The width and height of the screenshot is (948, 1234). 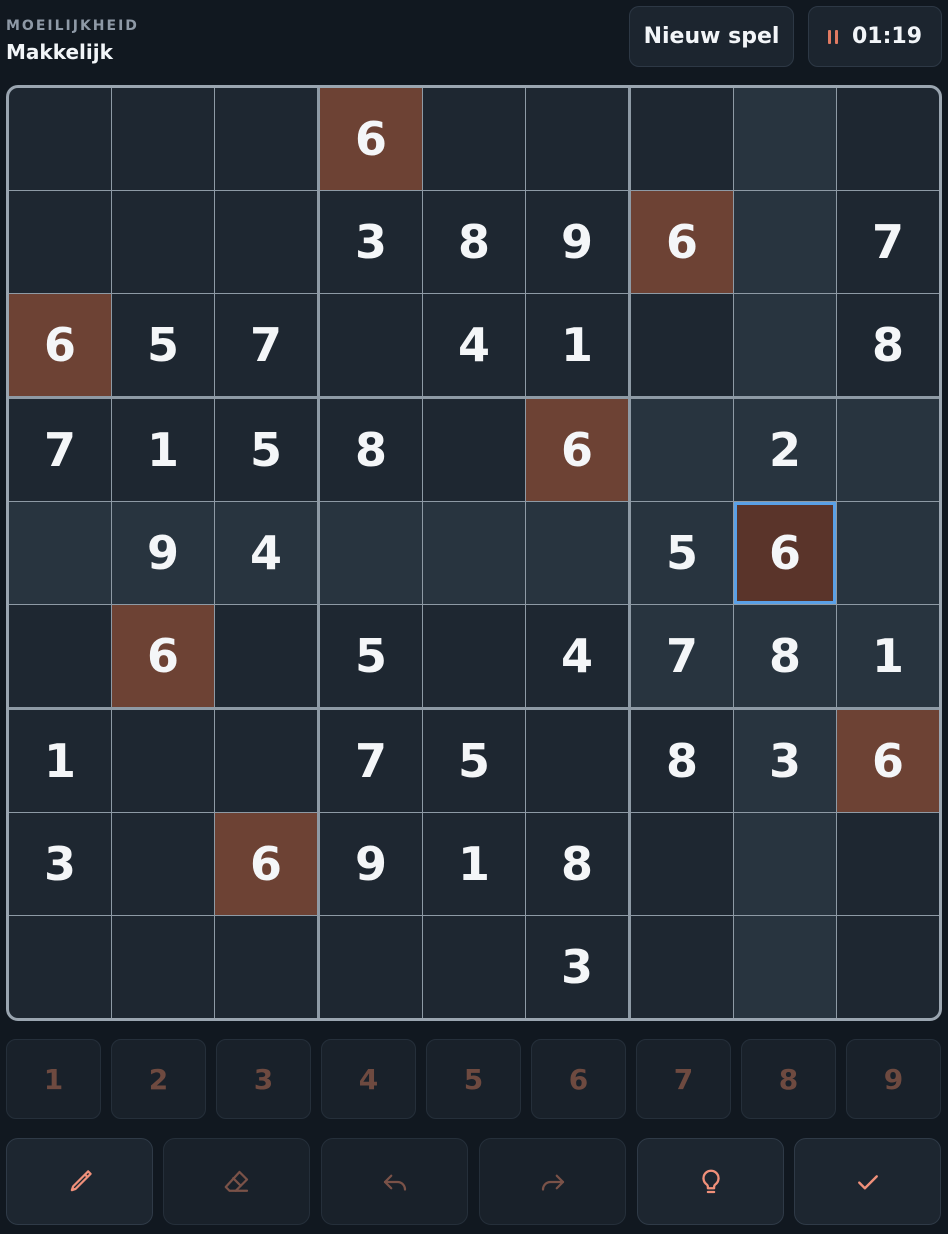 What do you see at coordinates (266, 242) in the screenshot?
I see `cell-r2-c3` at bounding box center [266, 242].